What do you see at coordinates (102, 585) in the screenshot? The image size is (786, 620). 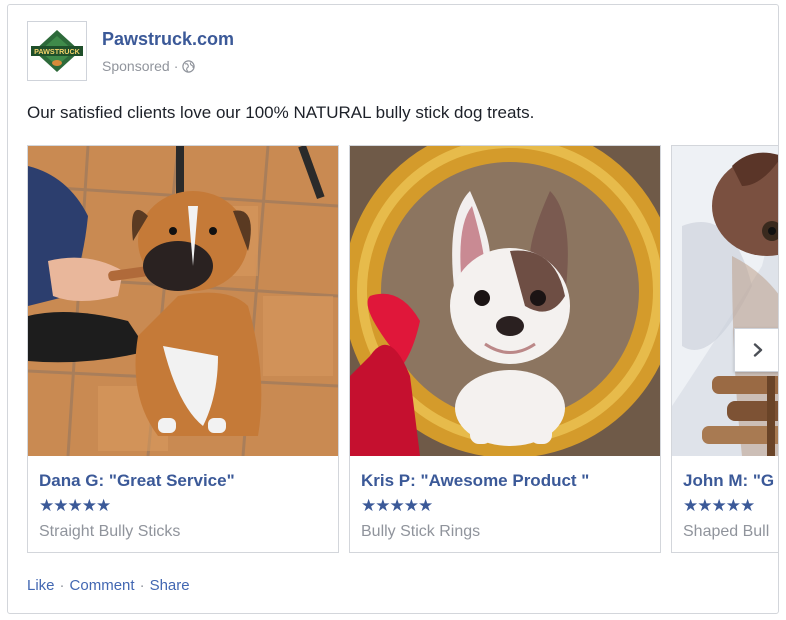 I see `comment-link: Comment` at bounding box center [102, 585].